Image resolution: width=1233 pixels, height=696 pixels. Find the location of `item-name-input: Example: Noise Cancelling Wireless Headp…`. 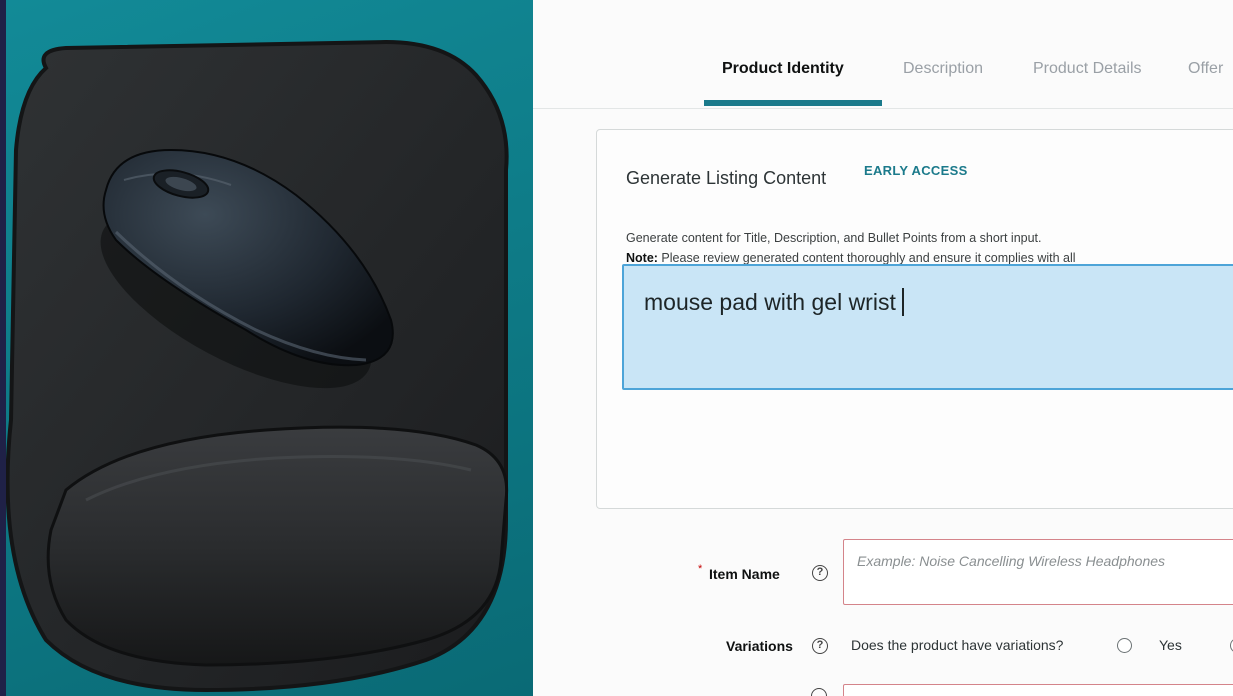

item-name-input: Example: Noise Cancelling Wireless Headp… is located at coordinates (1038, 572).